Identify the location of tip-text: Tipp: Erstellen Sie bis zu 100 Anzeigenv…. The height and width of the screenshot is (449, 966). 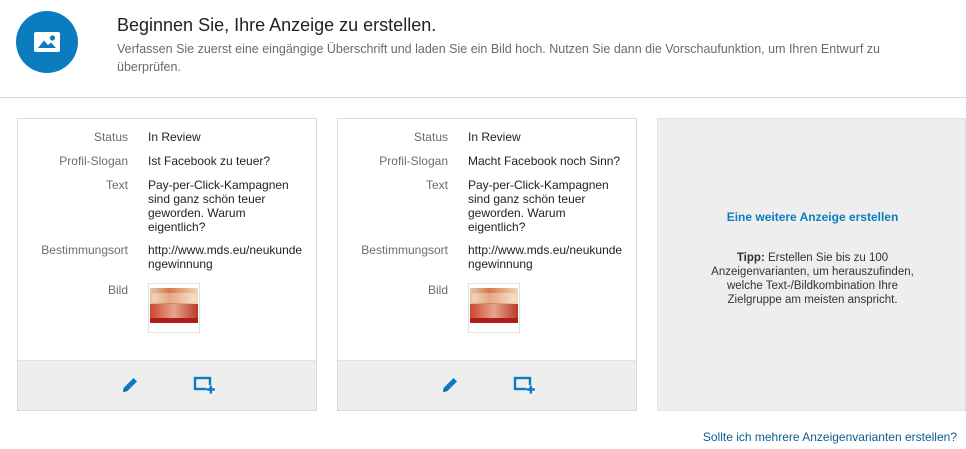
(812, 279).